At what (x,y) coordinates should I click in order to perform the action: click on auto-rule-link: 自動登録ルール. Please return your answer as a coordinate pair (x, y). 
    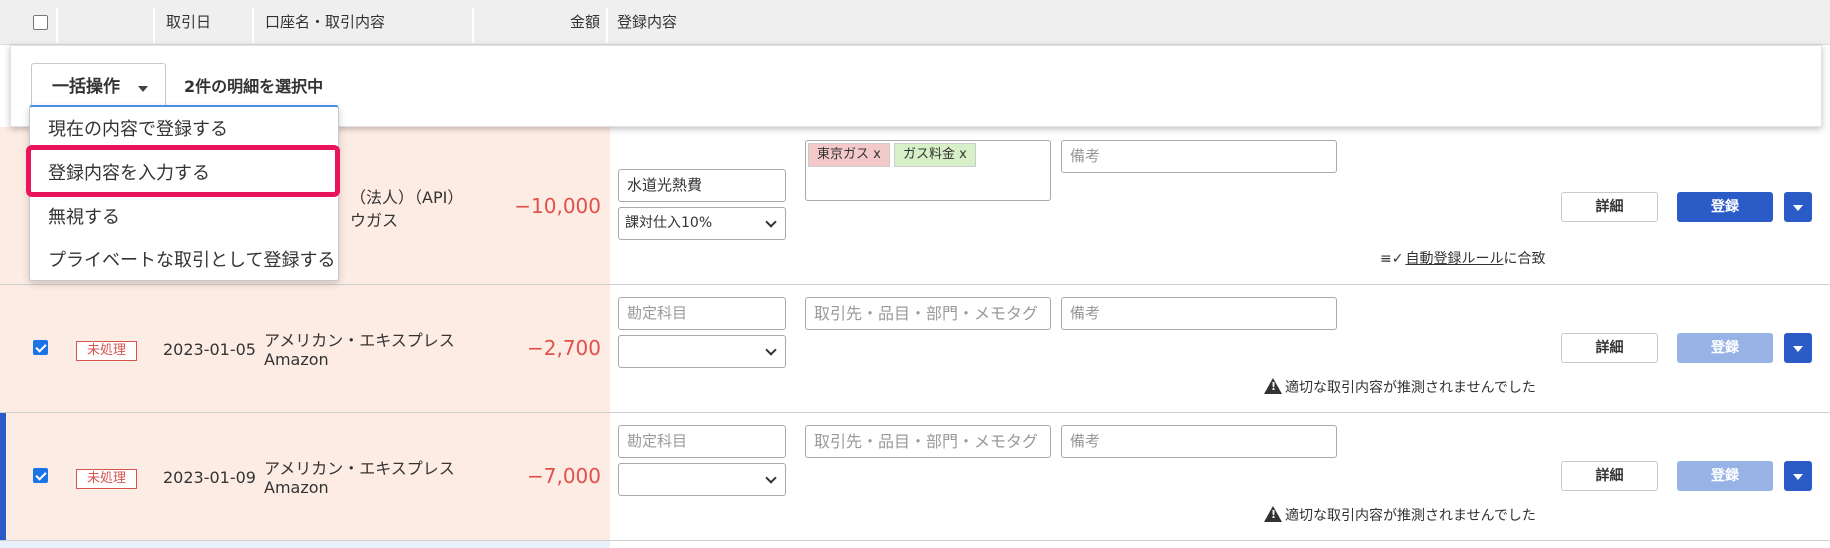
    Looking at the image, I should click on (1454, 259).